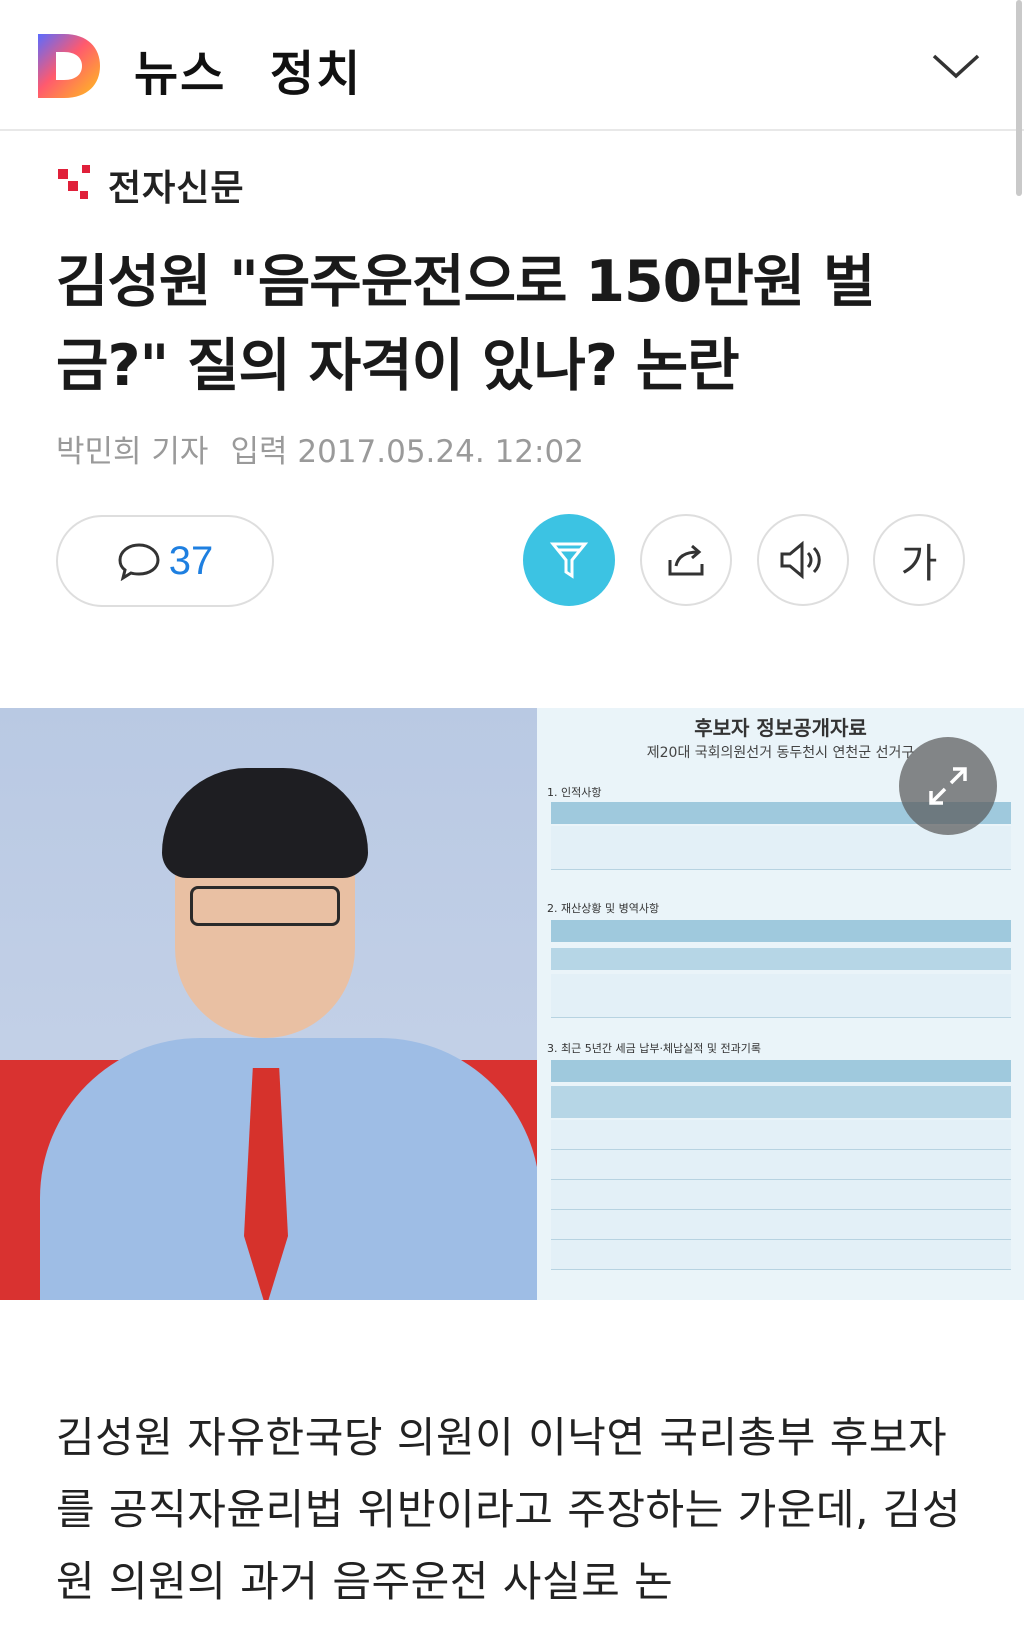 The width and height of the screenshot is (1024, 1638). What do you see at coordinates (466, 324) in the screenshot?
I see `article-headline: 김성원 "음주운전으로 150만원 벌금?" 질의 자격이 있나? 논란` at bounding box center [466, 324].